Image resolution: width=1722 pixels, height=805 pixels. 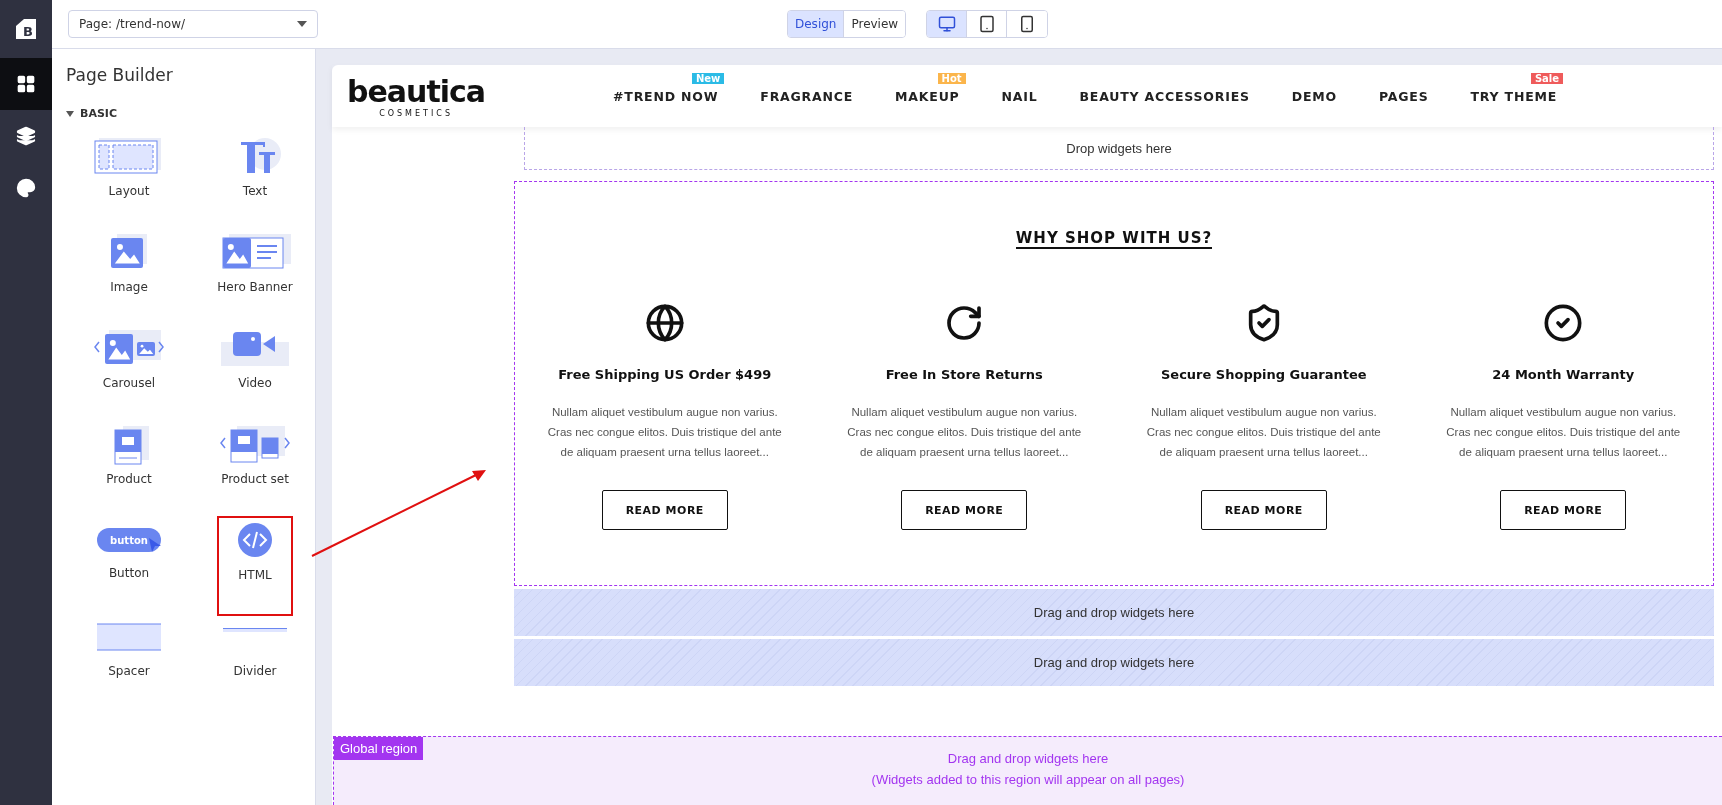 I want to click on nav-badge: New, so click(x=708, y=78).